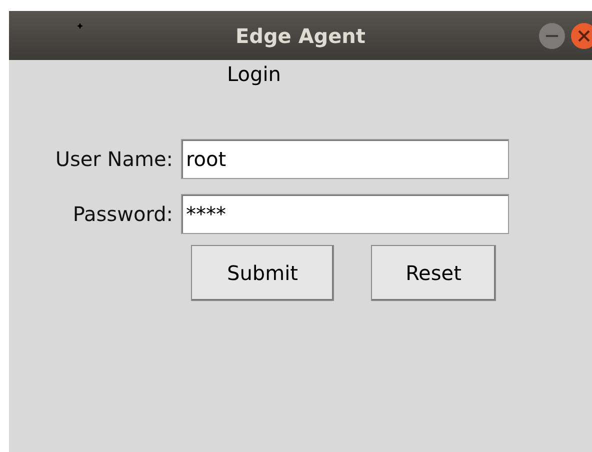  What do you see at coordinates (114, 159) in the screenshot?
I see `field-label: User Name:` at bounding box center [114, 159].